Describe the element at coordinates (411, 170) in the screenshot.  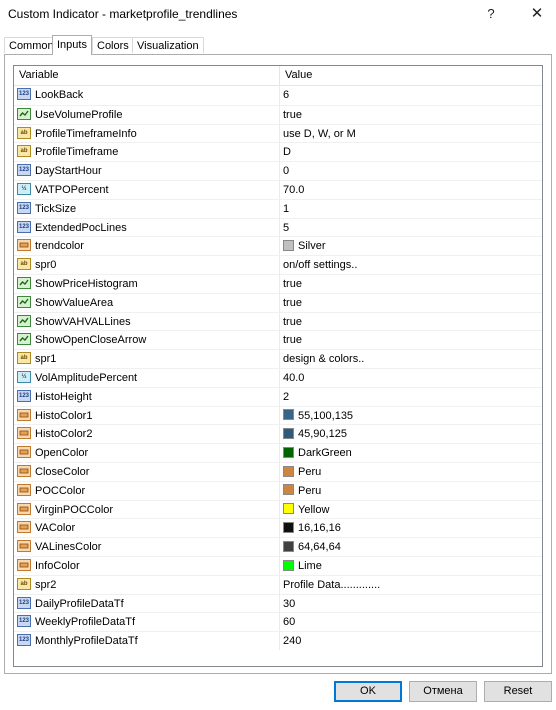
I see `value-cell: 0` at that location.